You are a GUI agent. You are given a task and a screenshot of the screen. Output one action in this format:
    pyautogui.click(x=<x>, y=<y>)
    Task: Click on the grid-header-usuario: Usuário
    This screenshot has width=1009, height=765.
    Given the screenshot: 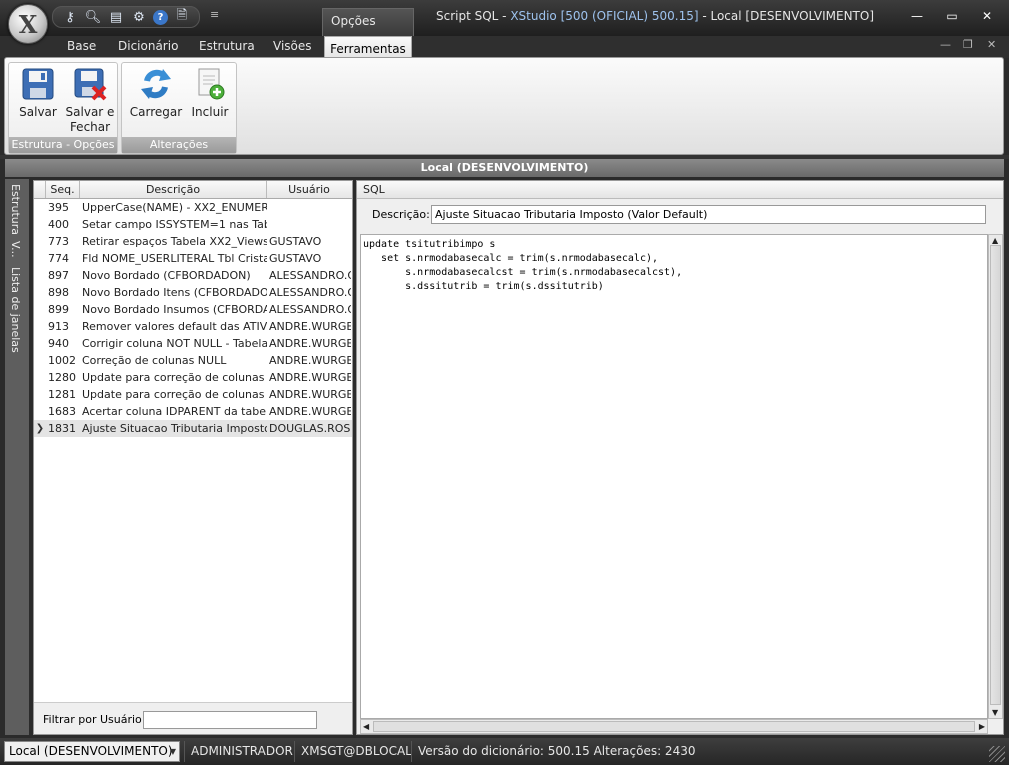 What is the action you would take?
    pyautogui.click(x=309, y=189)
    